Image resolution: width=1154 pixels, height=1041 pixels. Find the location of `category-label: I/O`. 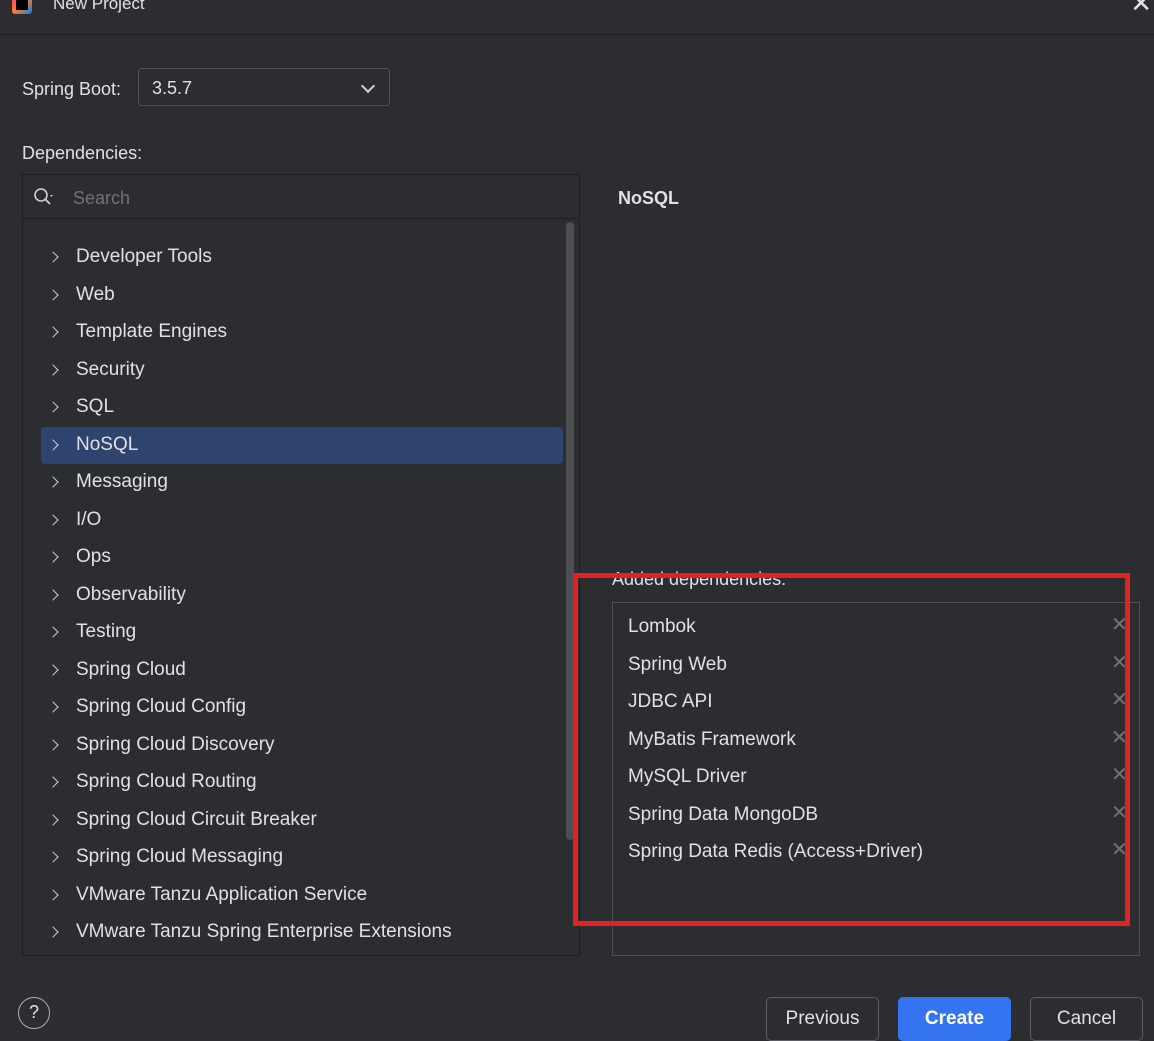

category-label: I/O is located at coordinates (89, 519).